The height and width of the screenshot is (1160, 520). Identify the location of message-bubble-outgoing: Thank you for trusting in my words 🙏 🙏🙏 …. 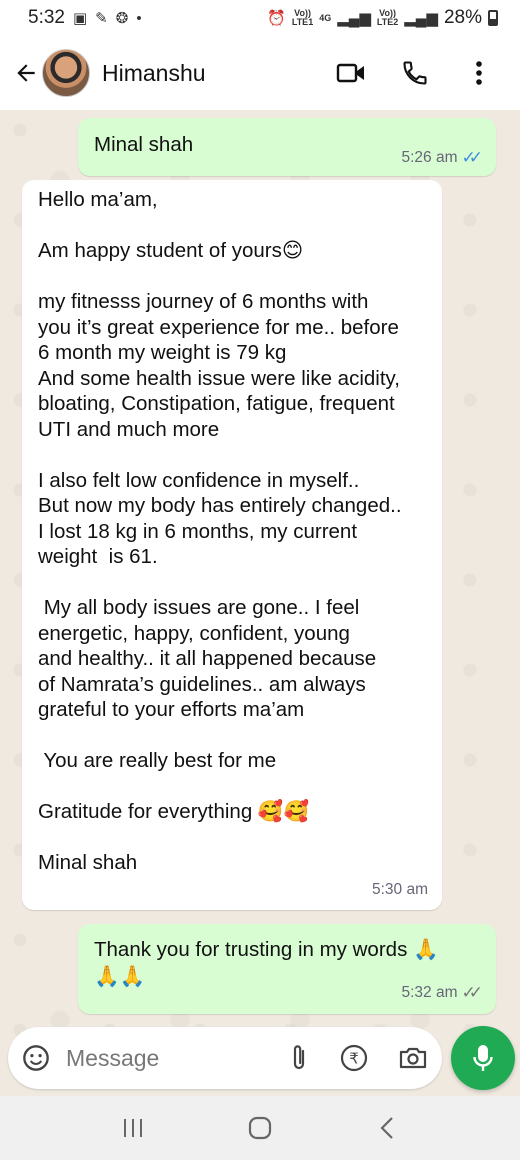
(287, 969).